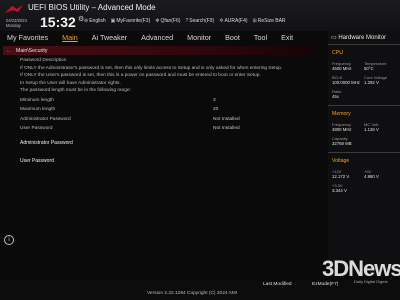 This screenshot has height=300, width=400. I want to click on fan-icon: ✻, so click(157, 21).